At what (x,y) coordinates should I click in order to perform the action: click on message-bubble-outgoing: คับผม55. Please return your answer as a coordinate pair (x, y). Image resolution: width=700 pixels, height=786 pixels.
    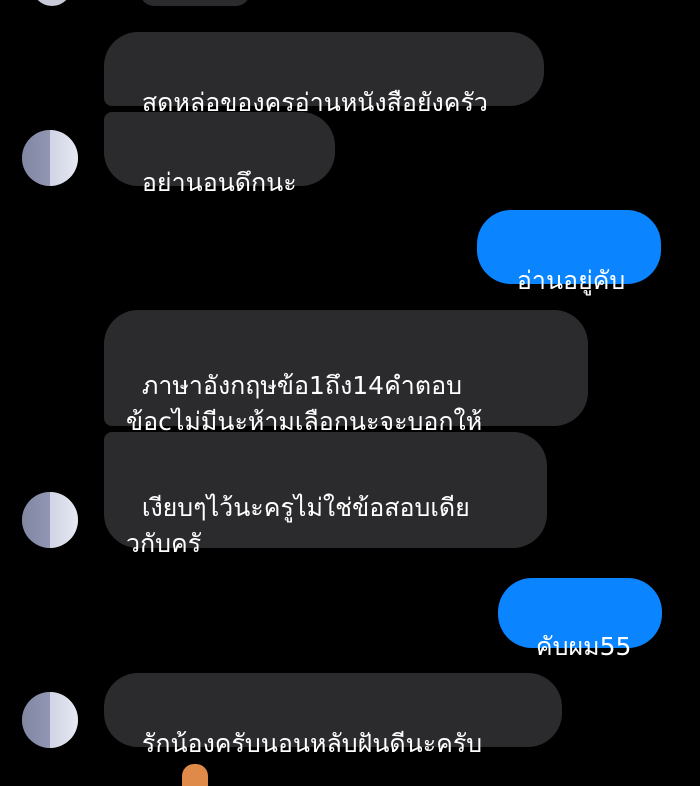
    Looking at the image, I should click on (580, 619).